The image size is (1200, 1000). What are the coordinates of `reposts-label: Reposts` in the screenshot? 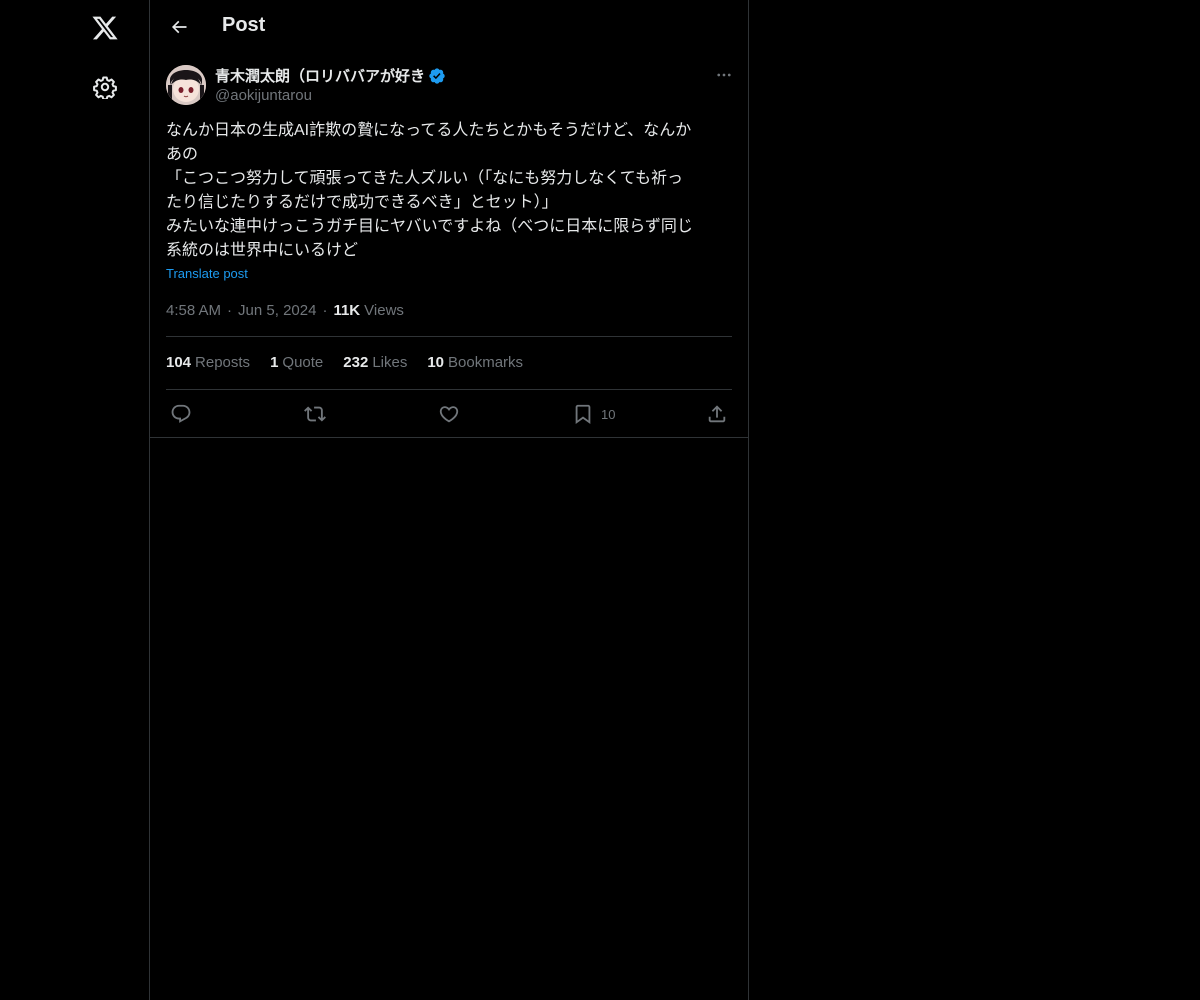 It's located at (223, 362).